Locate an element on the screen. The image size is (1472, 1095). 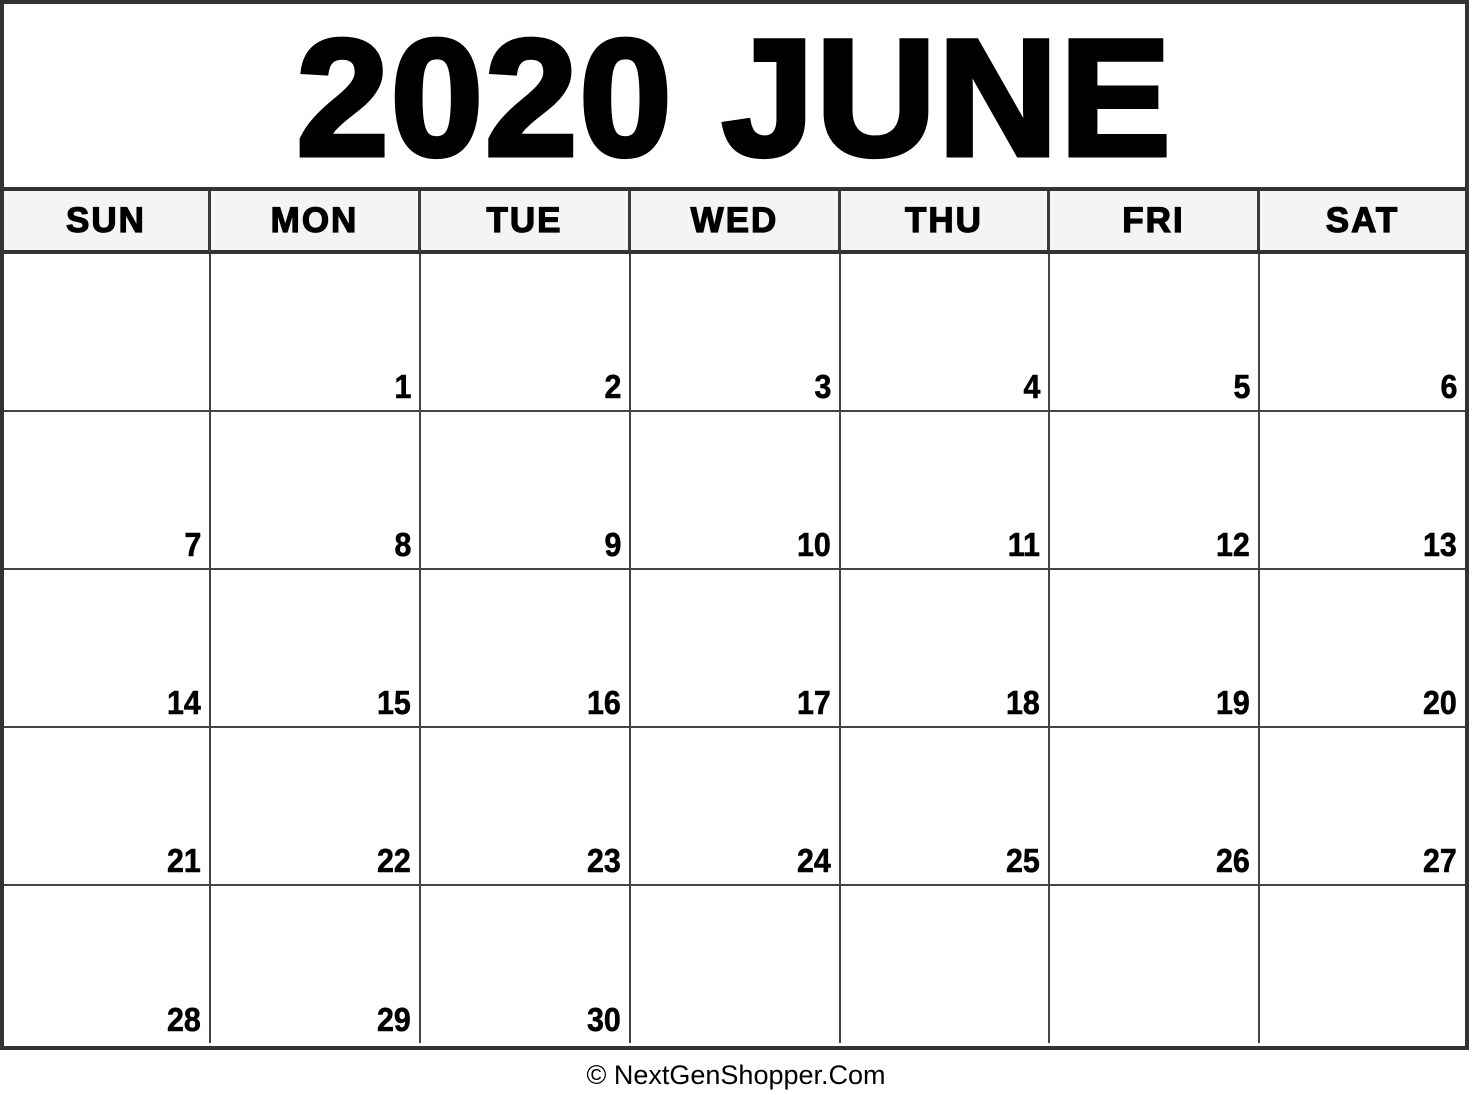
day-number: 18 is located at coordinates (1023, 703).